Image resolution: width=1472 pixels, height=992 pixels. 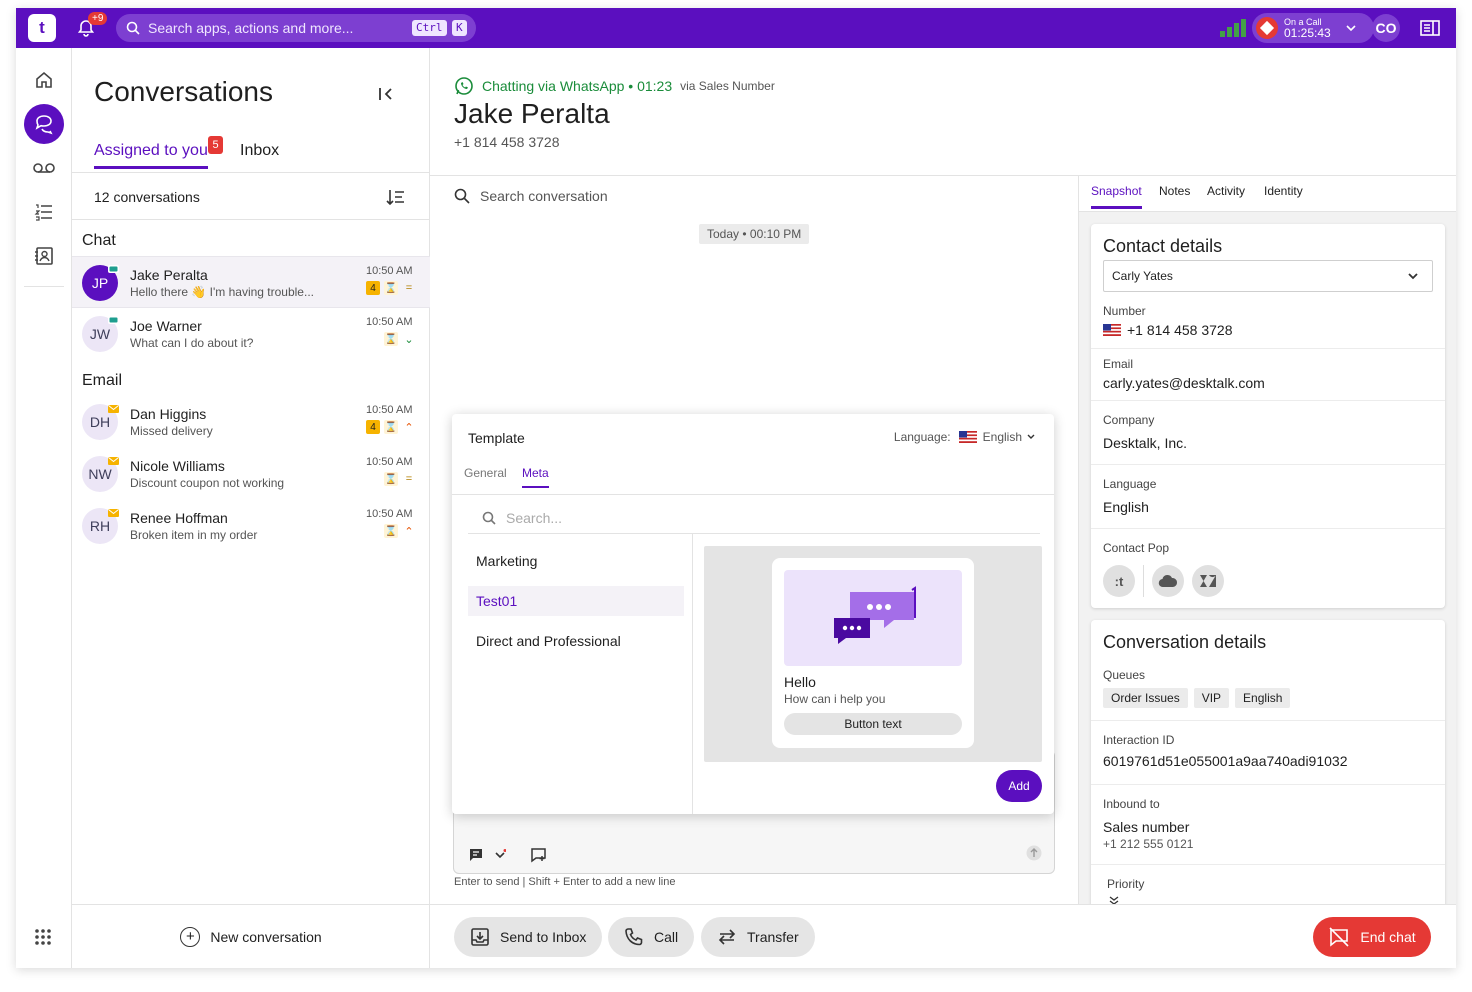 What do you see at coordinates (179, 518) in the screenshot?
I see `contact-name: Renee Hoffman` at bounding box center [179, 518].